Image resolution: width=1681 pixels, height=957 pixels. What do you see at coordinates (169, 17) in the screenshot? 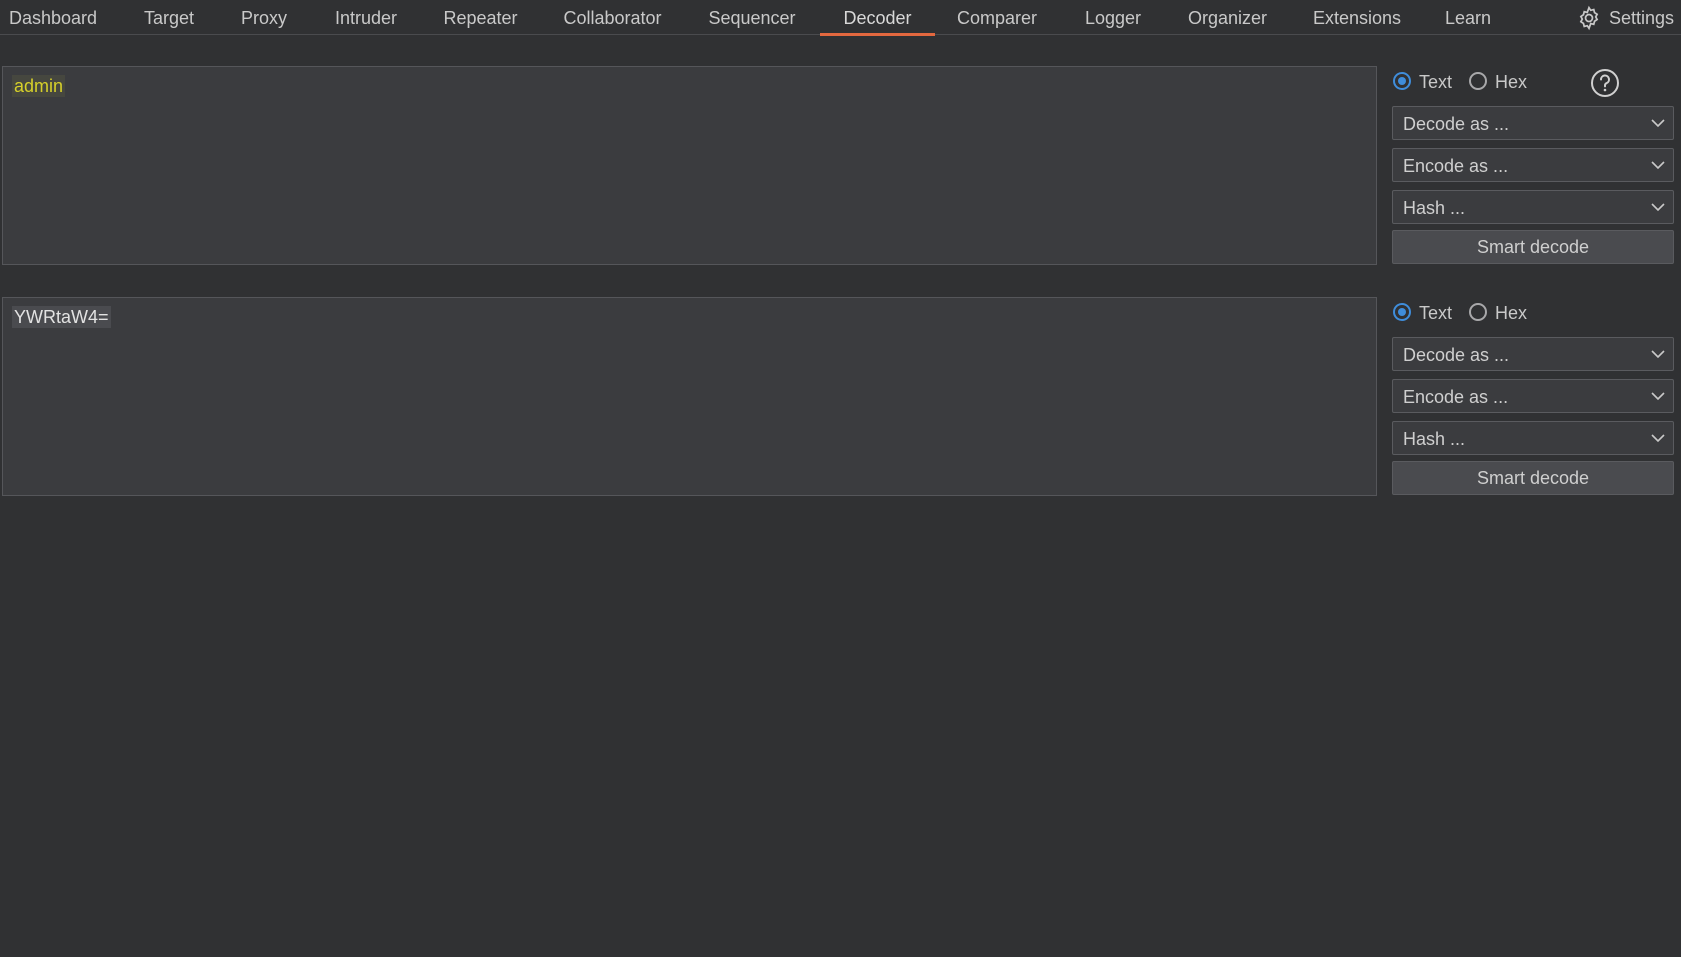
I see `tab-target: Target` at bounding box center [169, 17].